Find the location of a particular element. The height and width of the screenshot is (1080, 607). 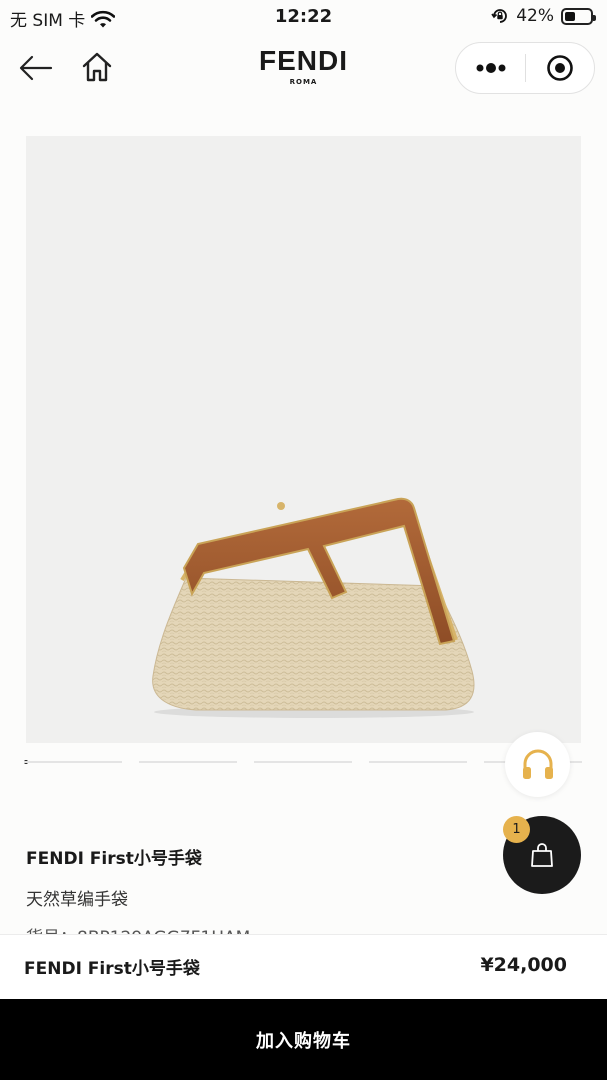

product-title: FENDI First小号手袋 is located at coordinates (114, 859).